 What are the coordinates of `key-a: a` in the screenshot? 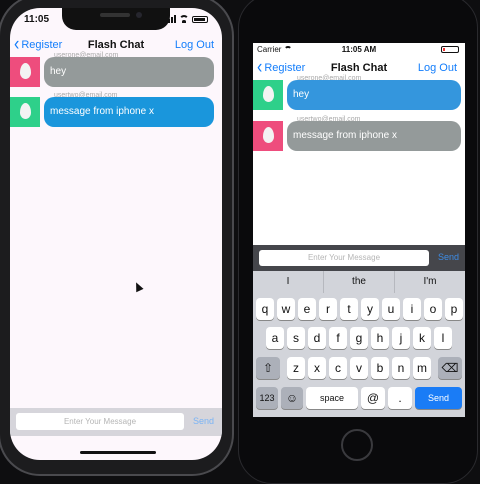 It's located at (275, 338).